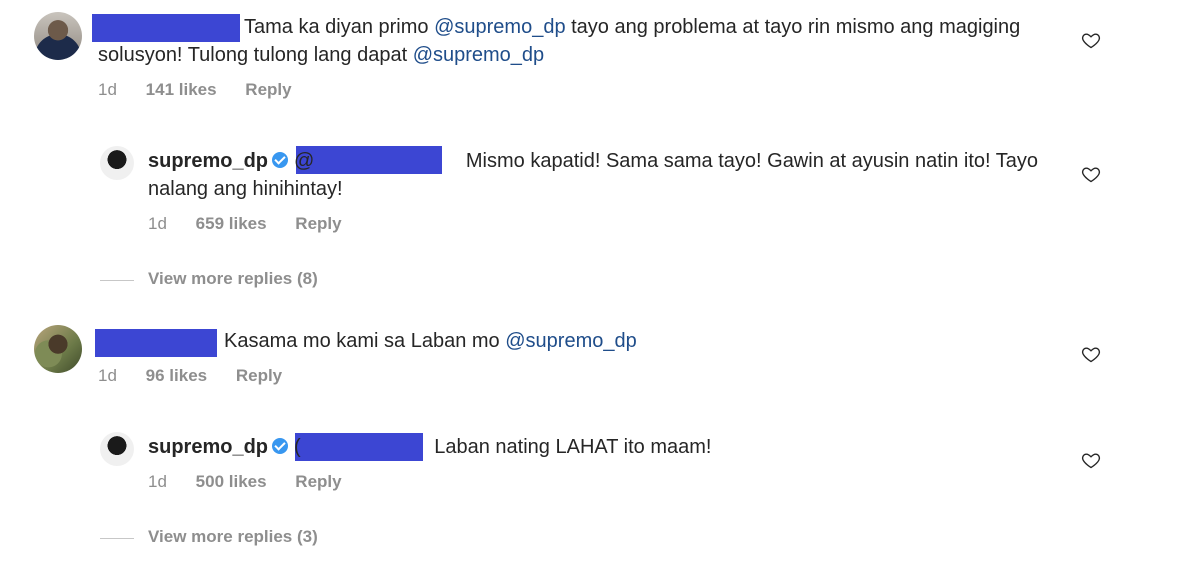  Describe the element at coordinates (181, 89) in the screenshot. I see `likes-count: 141 likes` at that location.